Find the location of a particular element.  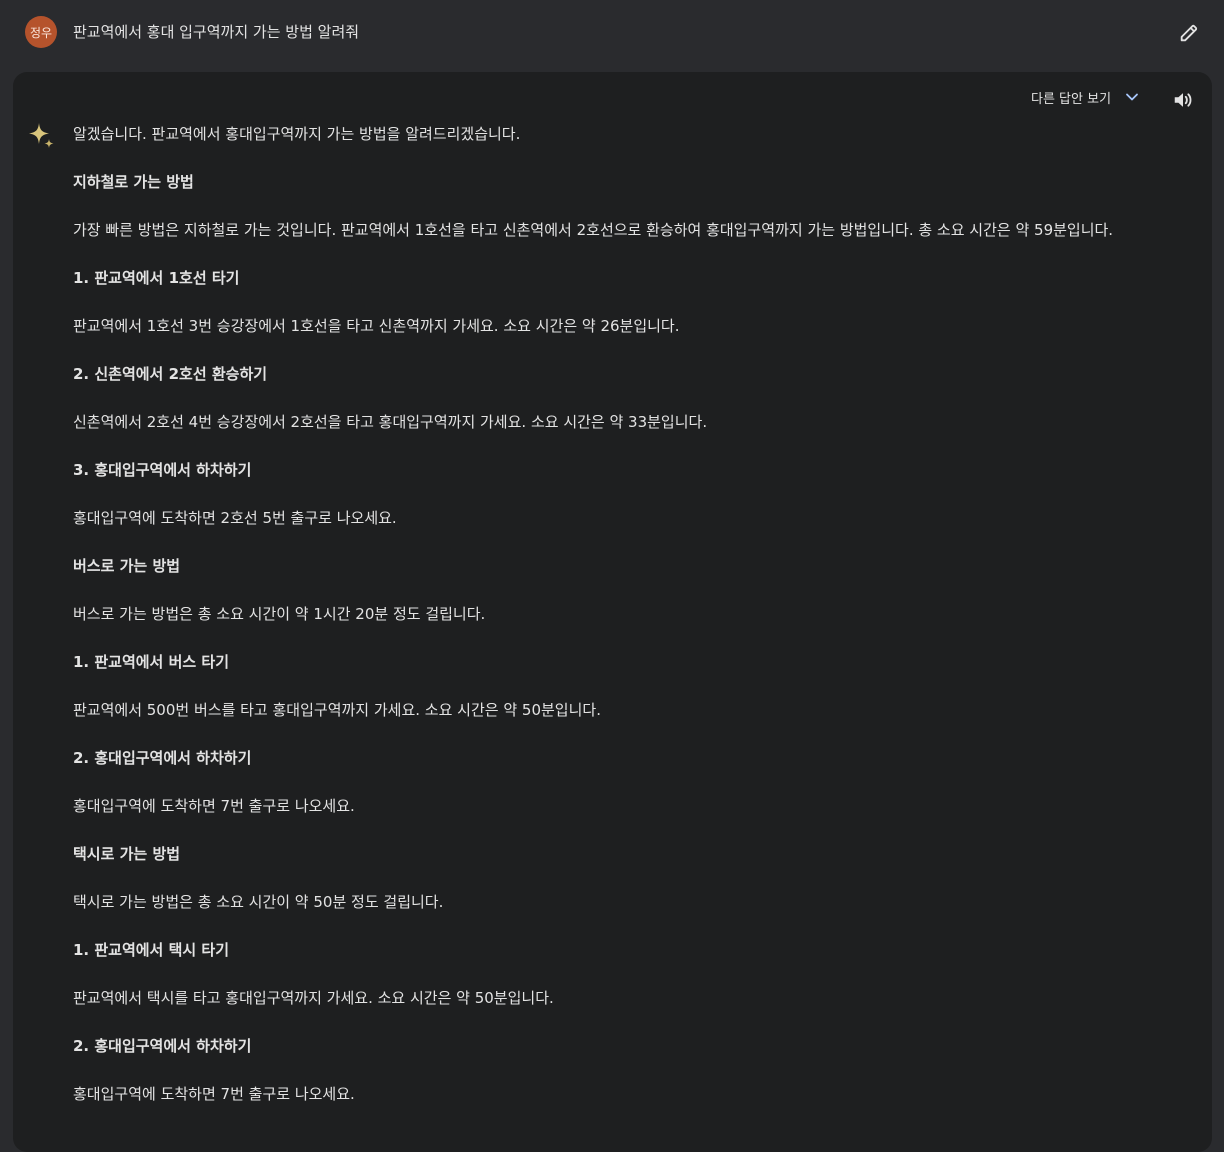

edit-query-button is located at coordinates (1189, 33).